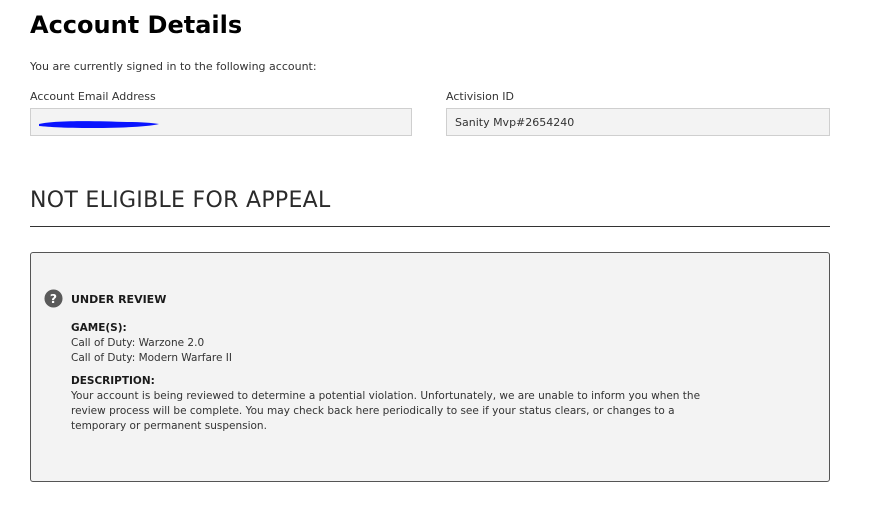  I want to click on activision-id-label: Activision ID, so click(480, 96).